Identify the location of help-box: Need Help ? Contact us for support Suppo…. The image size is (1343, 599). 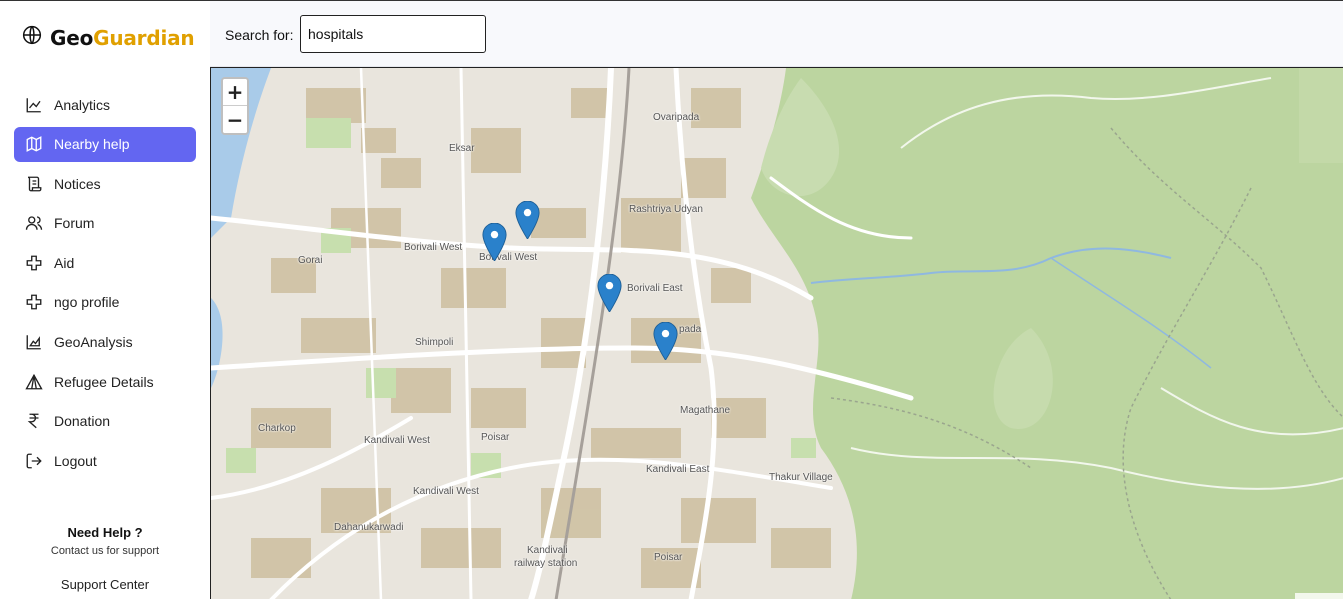
(105, 558).